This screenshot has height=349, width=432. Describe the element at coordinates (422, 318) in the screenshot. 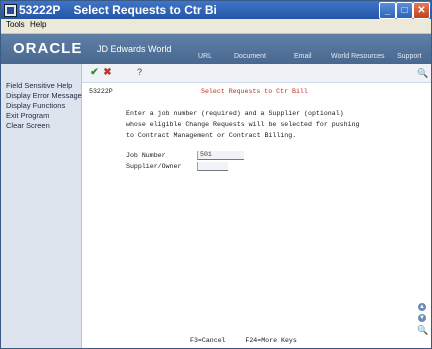

I see `scroll-down-icon: ▼` at that location.